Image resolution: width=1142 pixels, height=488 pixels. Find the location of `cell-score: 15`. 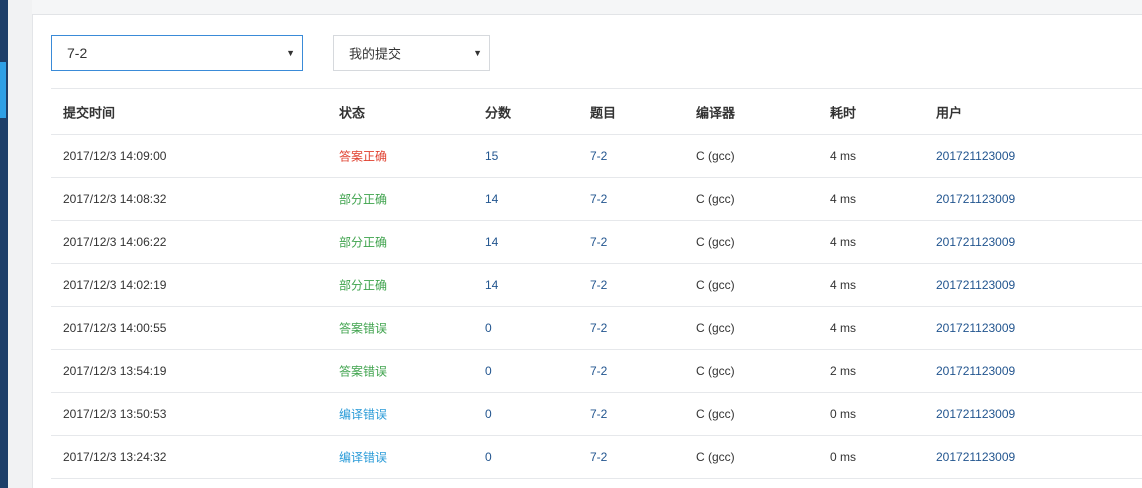

cell-score: 15 is located at coordinates (491, 156).